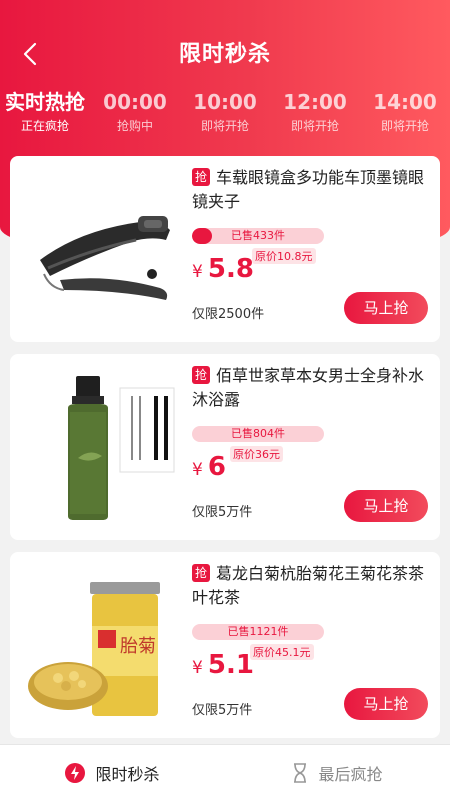  What do you see at coordinates (127, 774) in the screenshot?
I see `tab-label: 限时秒杀` at bounding box center [127, 774].